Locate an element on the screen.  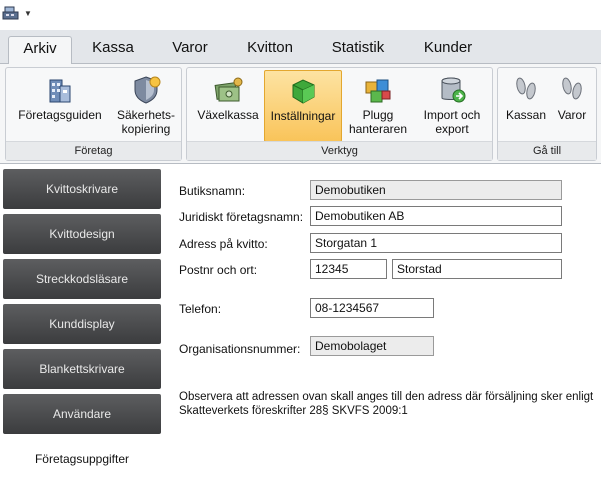
foretagsguiden-label: Företagsguiden is located at coordinates (60, 115).